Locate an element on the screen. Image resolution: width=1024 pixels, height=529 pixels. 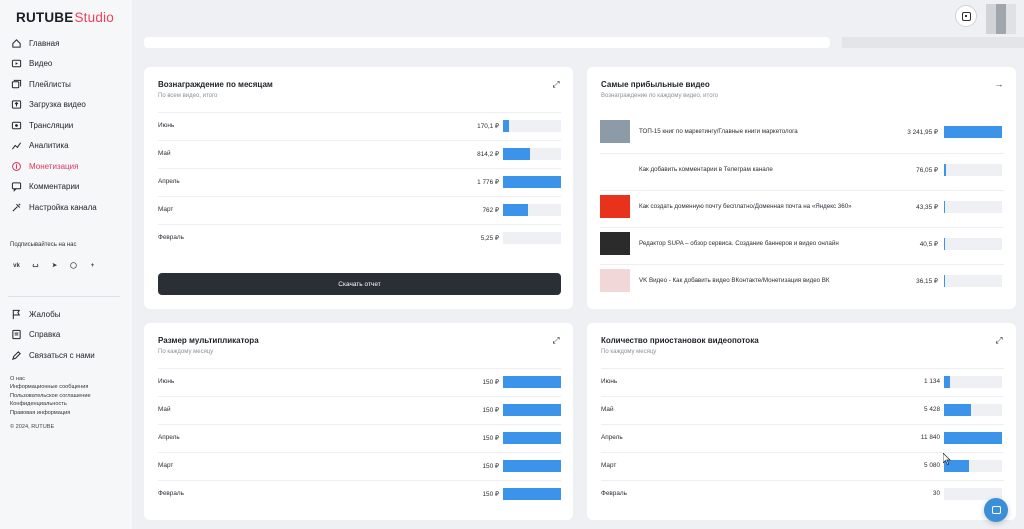
table-row: Май 814,2 ₽ is located at coordinates (359, 154).